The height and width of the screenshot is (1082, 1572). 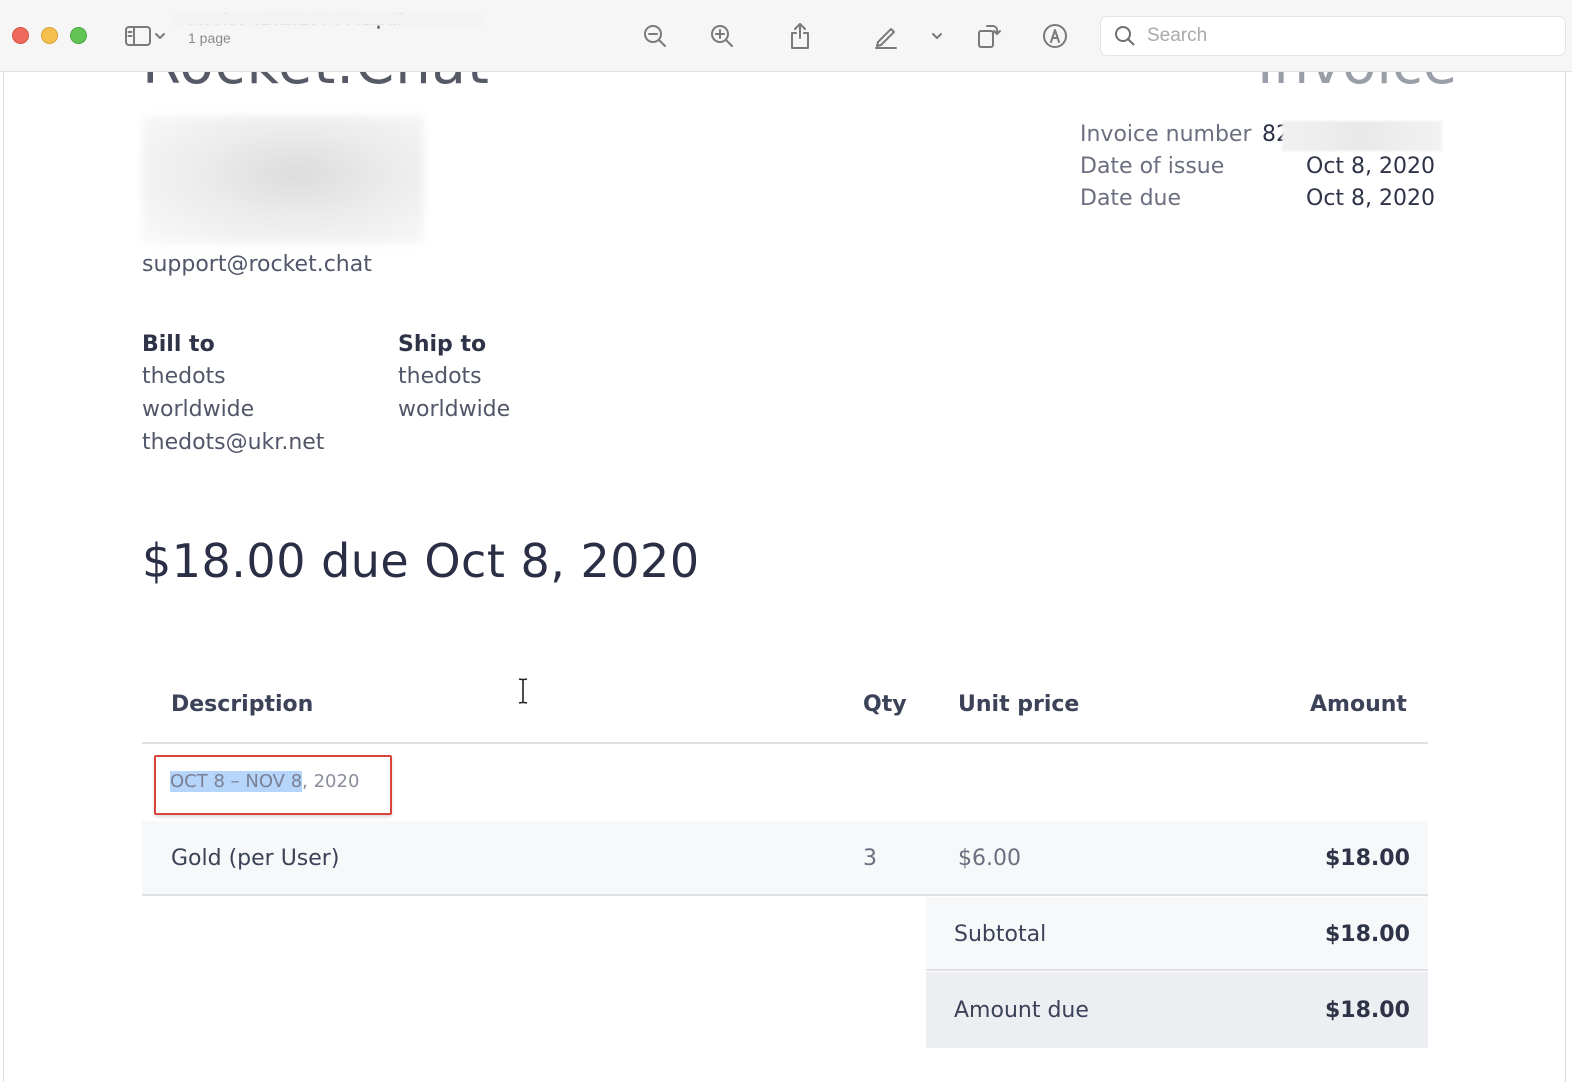 I want to click on minimize-window-button, so click(x=49, y=35).